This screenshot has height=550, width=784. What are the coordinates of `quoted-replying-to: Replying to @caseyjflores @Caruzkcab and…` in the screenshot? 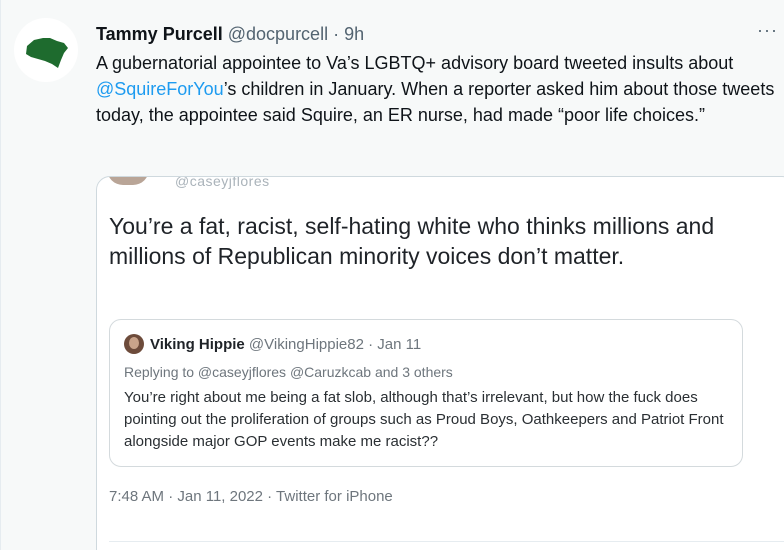 It's located at (288, 372).